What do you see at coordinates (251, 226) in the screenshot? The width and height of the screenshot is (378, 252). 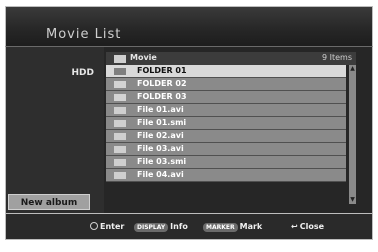 I see `mark-label: Mark` at bounding box center [251, 226].